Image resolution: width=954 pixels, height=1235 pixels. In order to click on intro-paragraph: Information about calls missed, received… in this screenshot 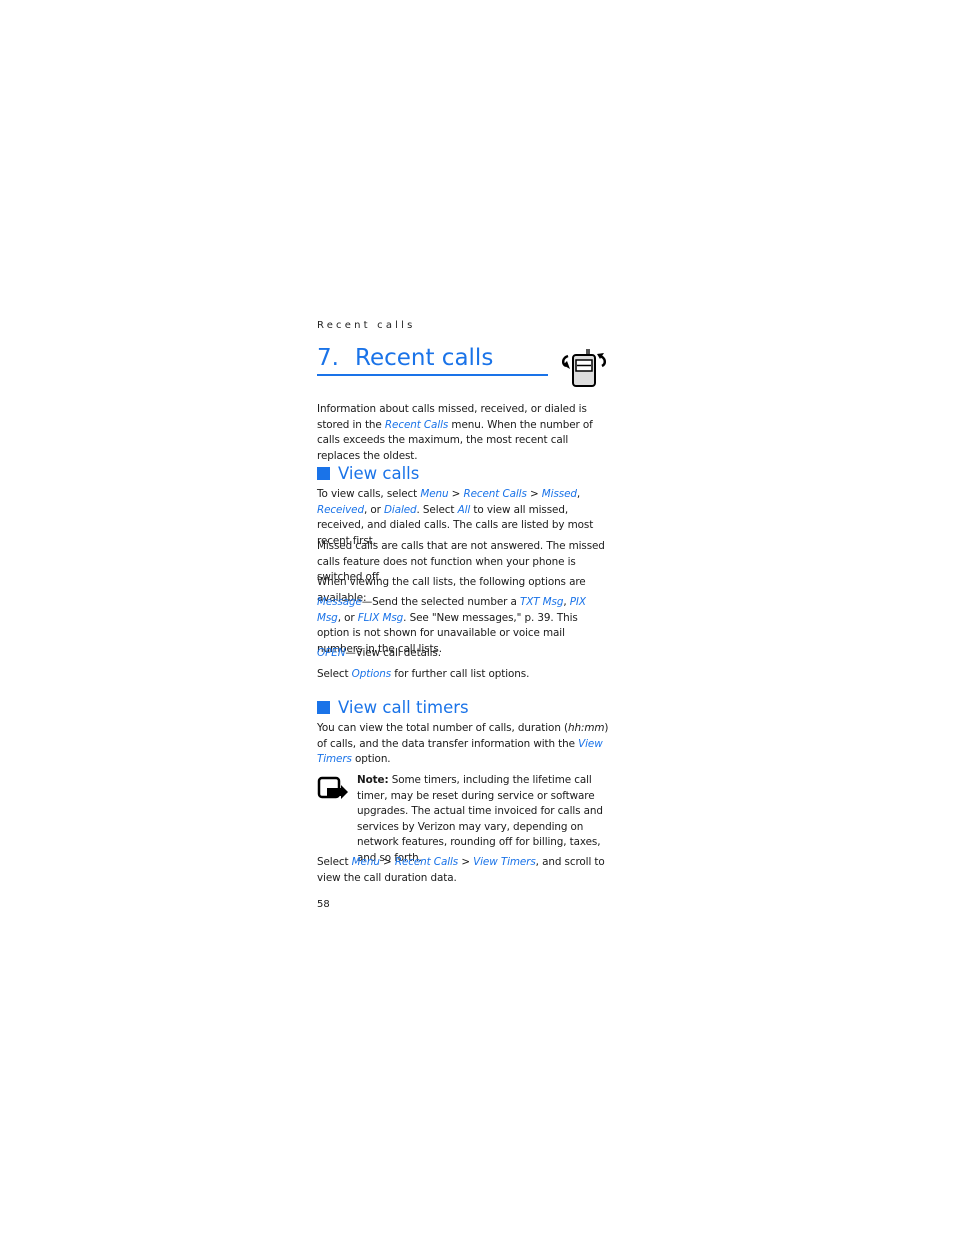, I will do `click(464, 433)`.